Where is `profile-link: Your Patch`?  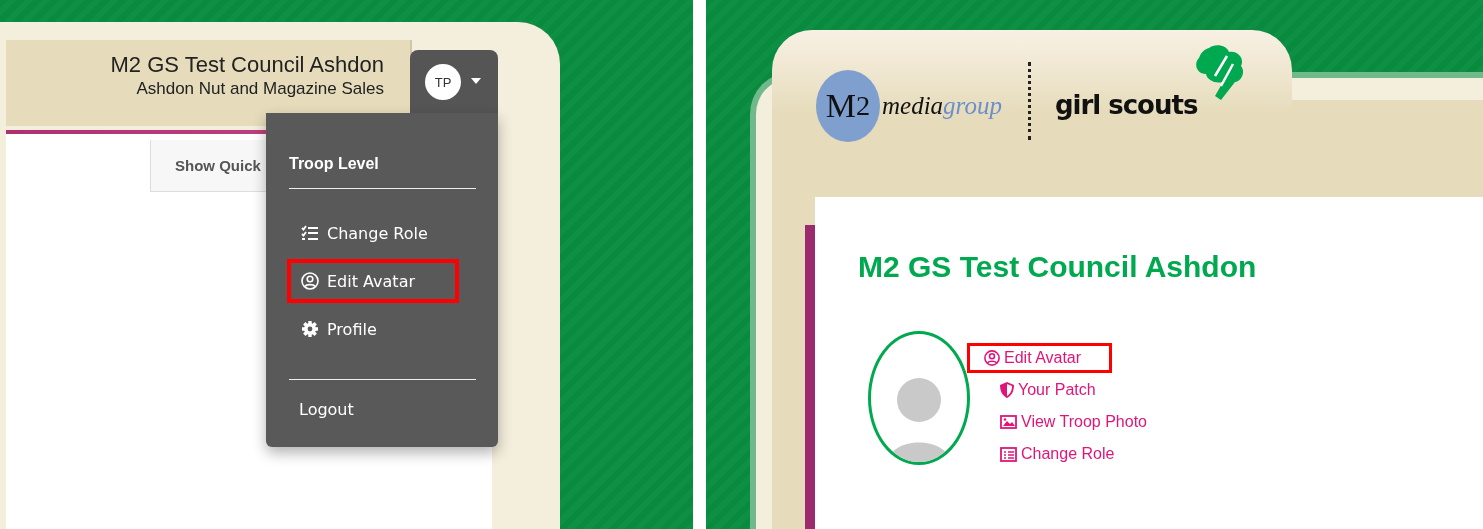 profile-link: Your Patch is located at coordinates (1041, 390).